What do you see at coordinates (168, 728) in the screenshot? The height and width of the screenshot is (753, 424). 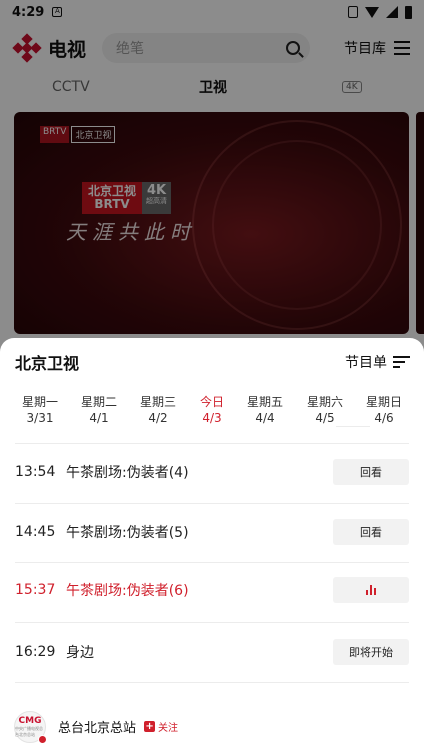 I see `follow-label: 关注` at bounding box center [168, 728].